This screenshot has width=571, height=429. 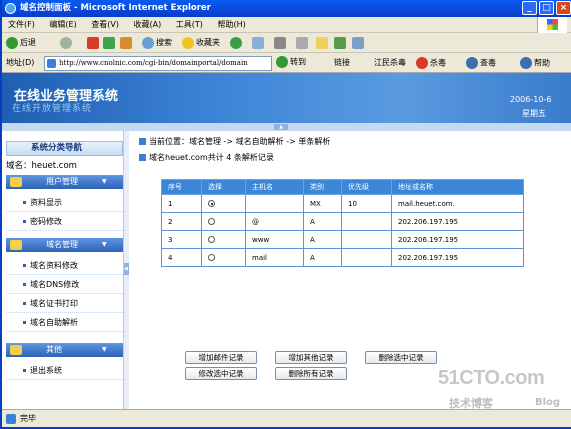 I want to click on group-user-management: 用户管理 ▼, so click(x=64, y=182).